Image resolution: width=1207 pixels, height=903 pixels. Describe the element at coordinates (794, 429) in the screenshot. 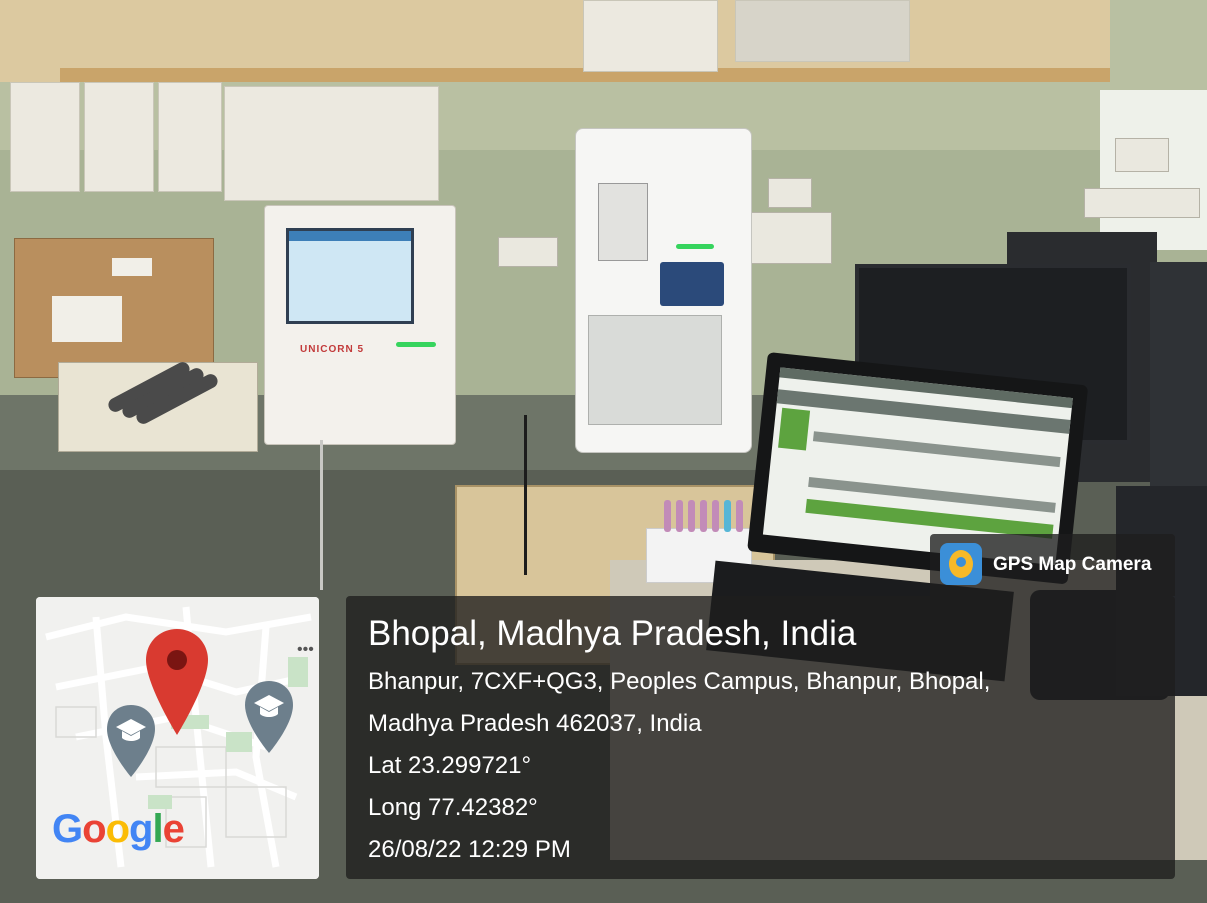

I see `screen-sidebar` at that location.